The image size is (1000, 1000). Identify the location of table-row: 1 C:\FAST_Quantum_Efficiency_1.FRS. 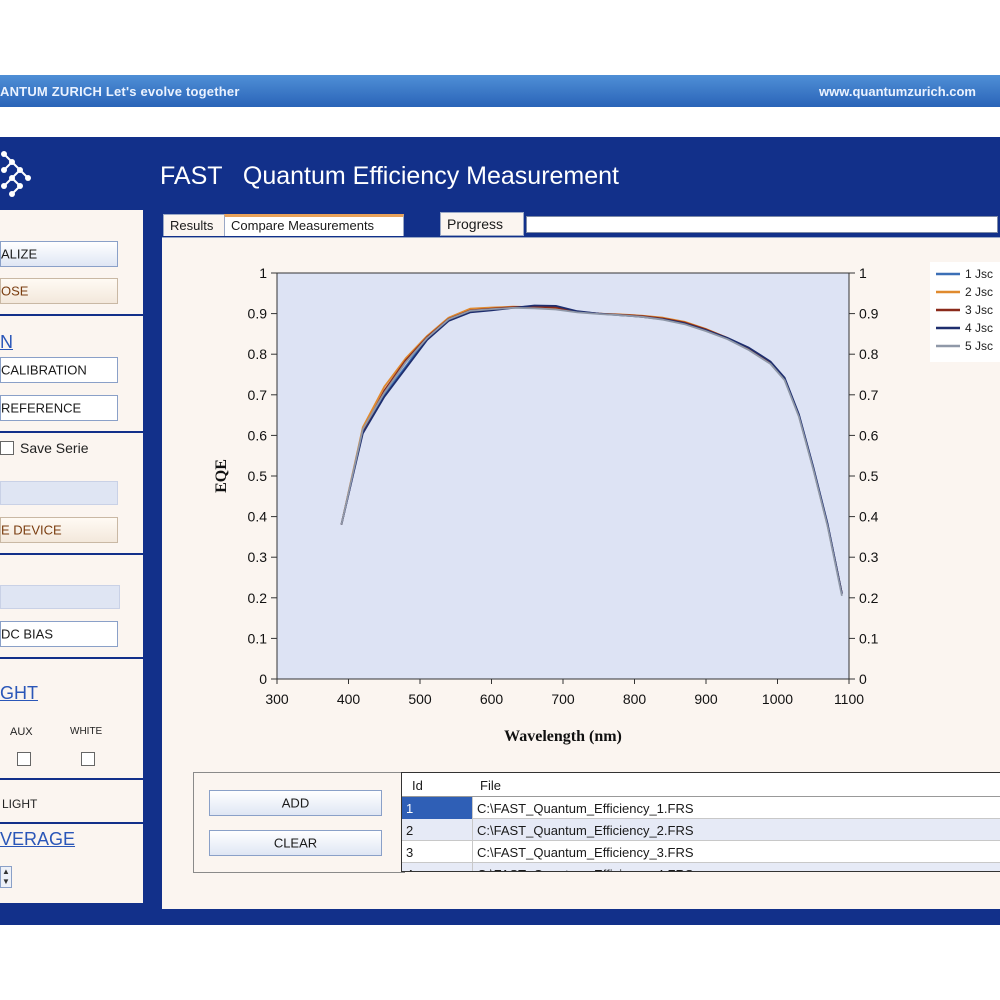
(701, 808).